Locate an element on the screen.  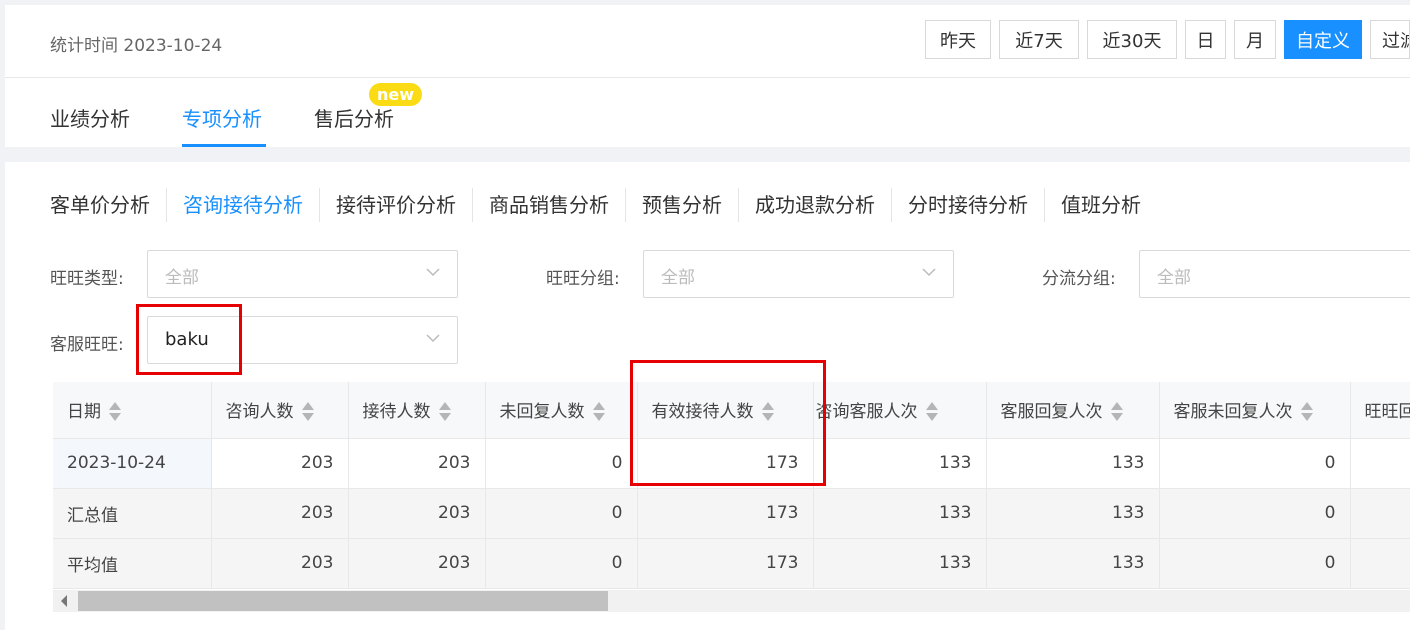
column-header-wangwang-reply: 旺旺回 is located at coordinates (1380, 410).